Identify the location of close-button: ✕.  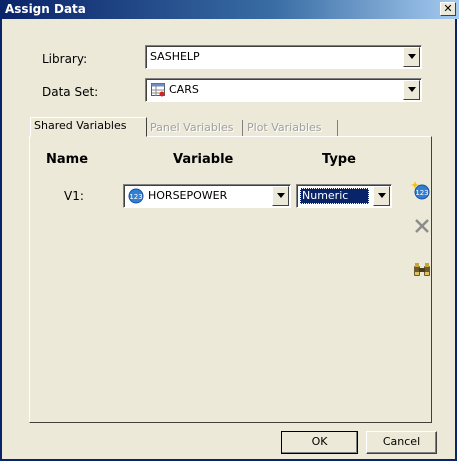
(448, 9).